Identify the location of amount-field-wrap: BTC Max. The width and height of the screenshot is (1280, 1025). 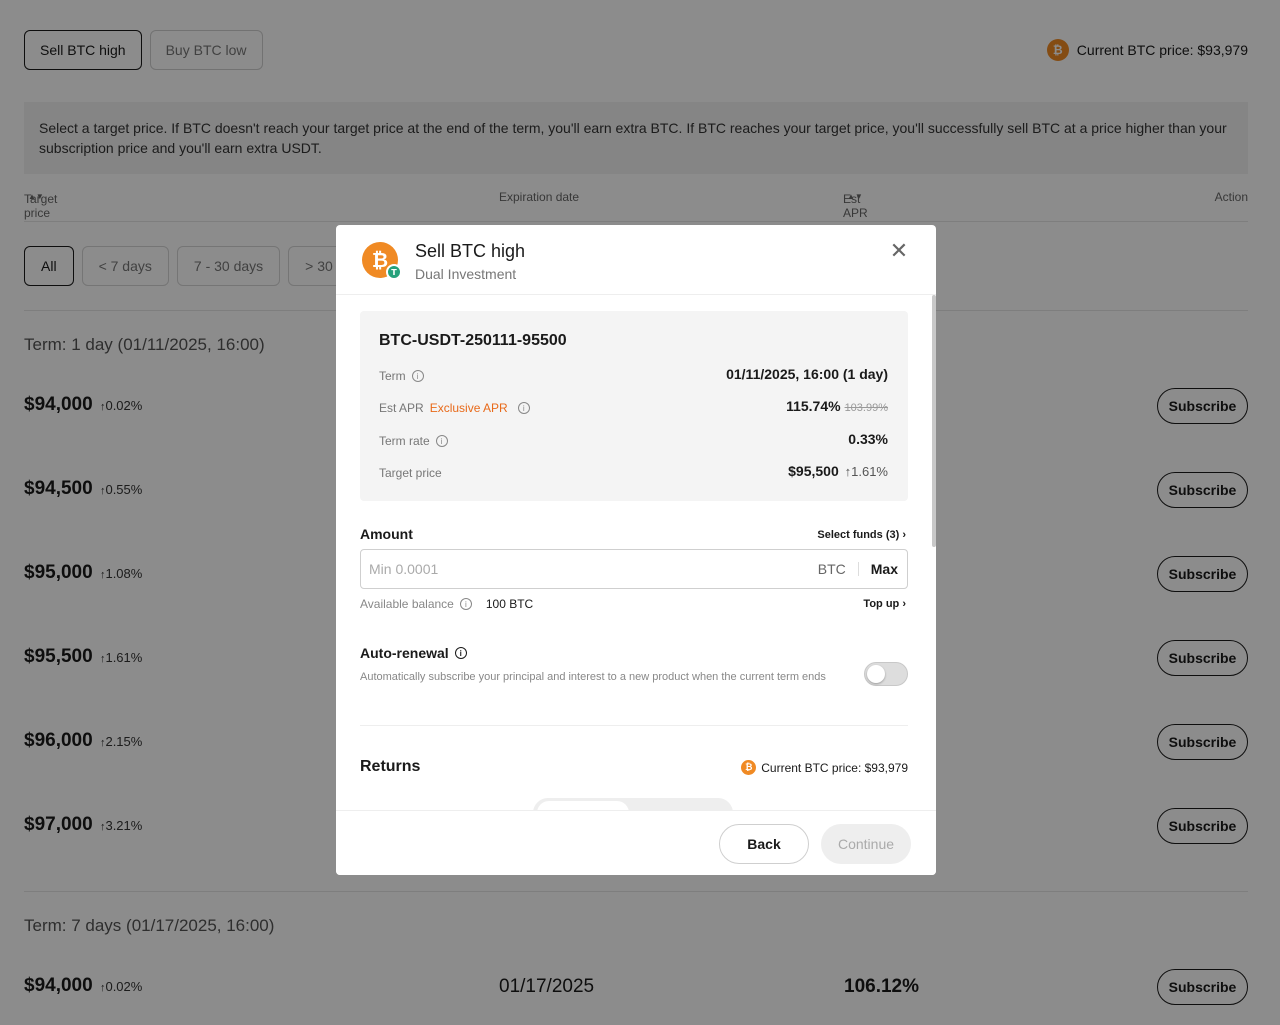
(634, 569).